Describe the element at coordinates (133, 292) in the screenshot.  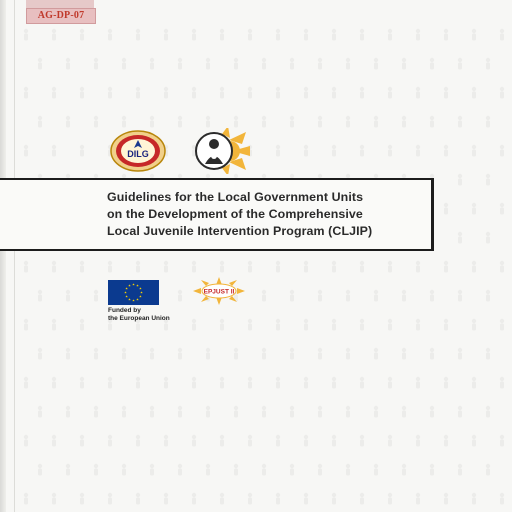
I see `eu-stars-icon` at that location.